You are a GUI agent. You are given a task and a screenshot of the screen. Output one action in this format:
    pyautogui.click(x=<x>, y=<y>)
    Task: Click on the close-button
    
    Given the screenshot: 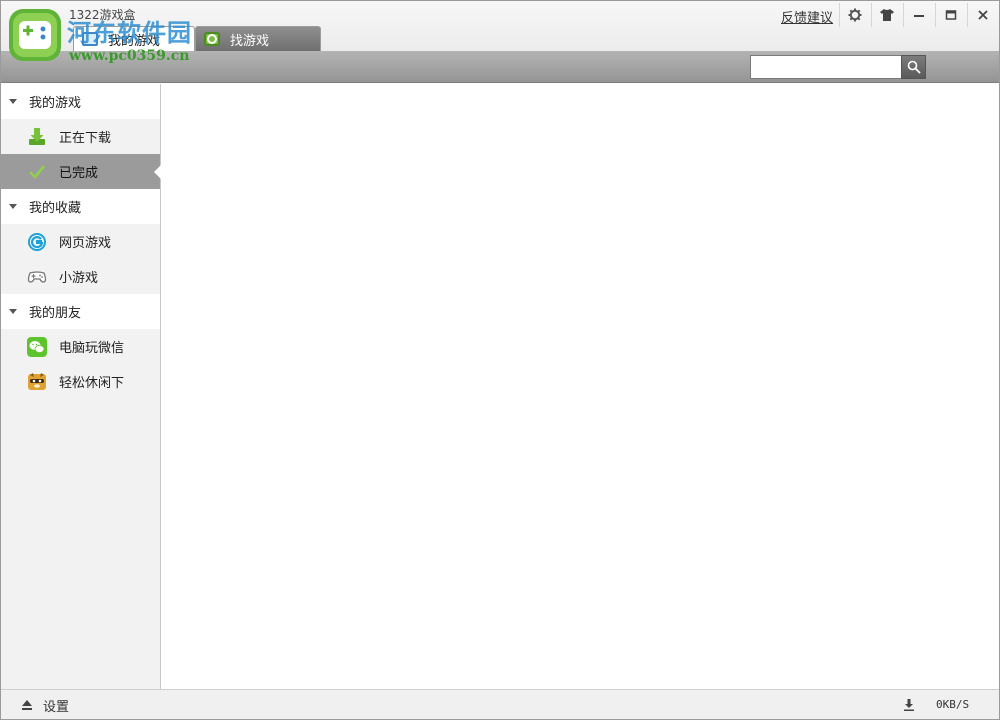 What is the action you would take?
    pyautogui.click(x=982, y=15)
    